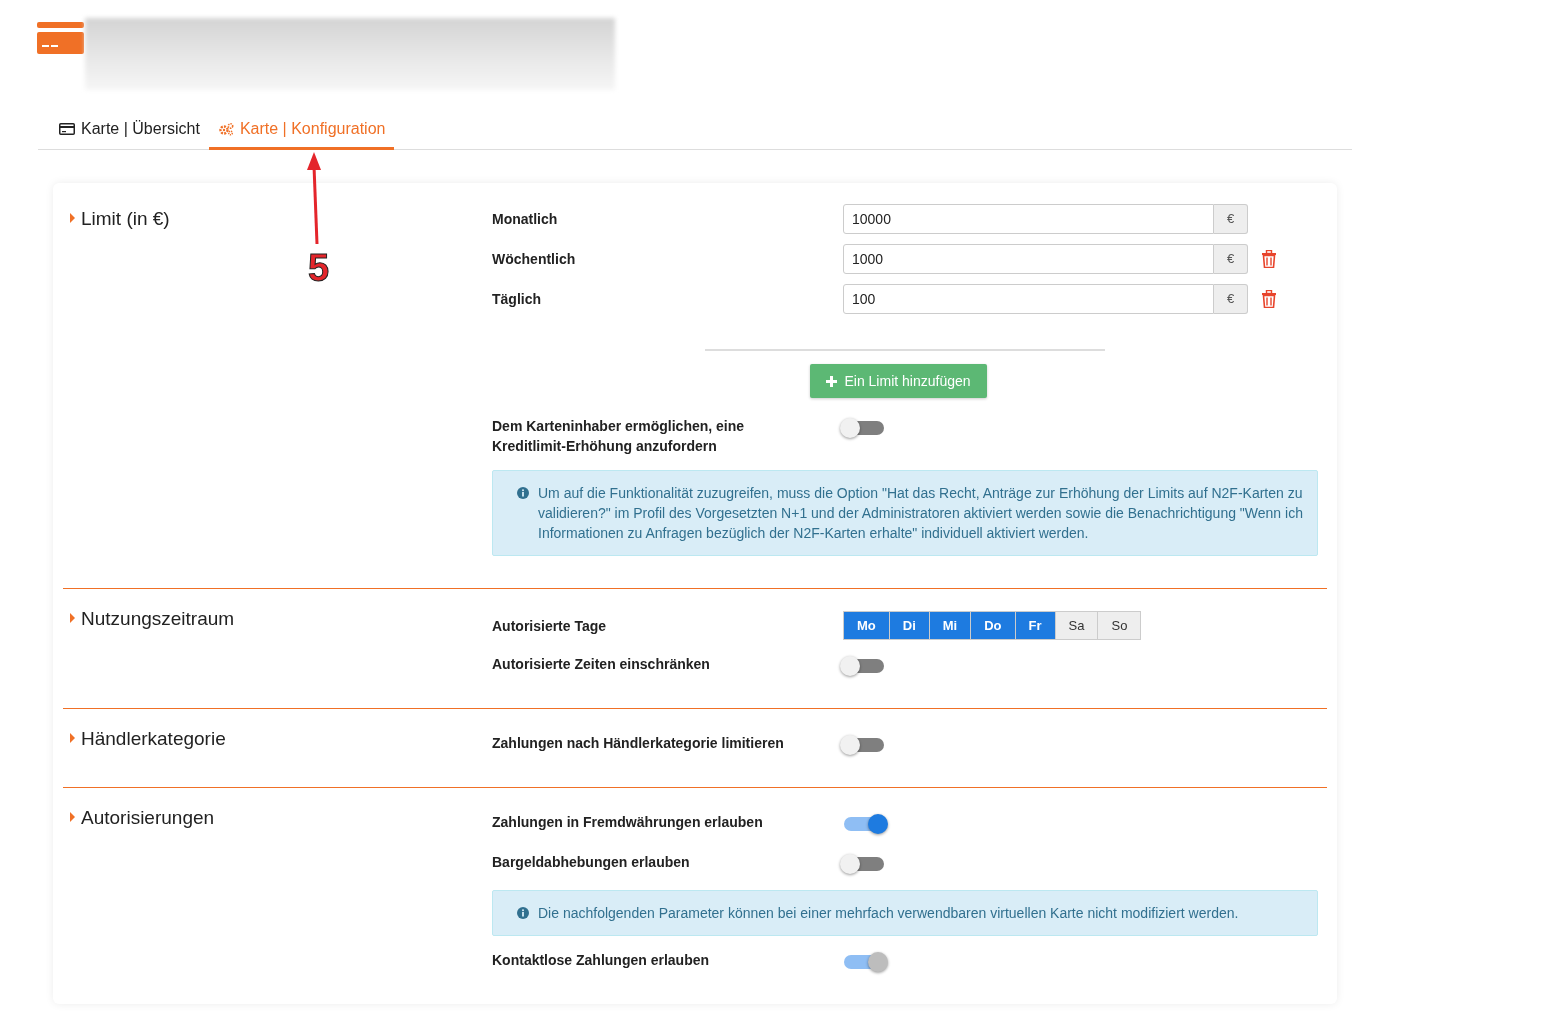  I want to click on field-label: Zahlungen nach Händlerkategorie limitieren, so click(638, 743).